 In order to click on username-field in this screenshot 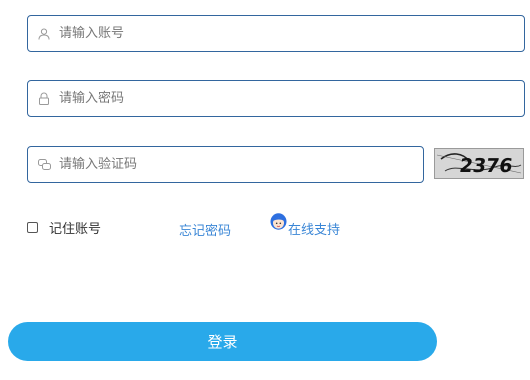, I will do `click(276, 33)`.